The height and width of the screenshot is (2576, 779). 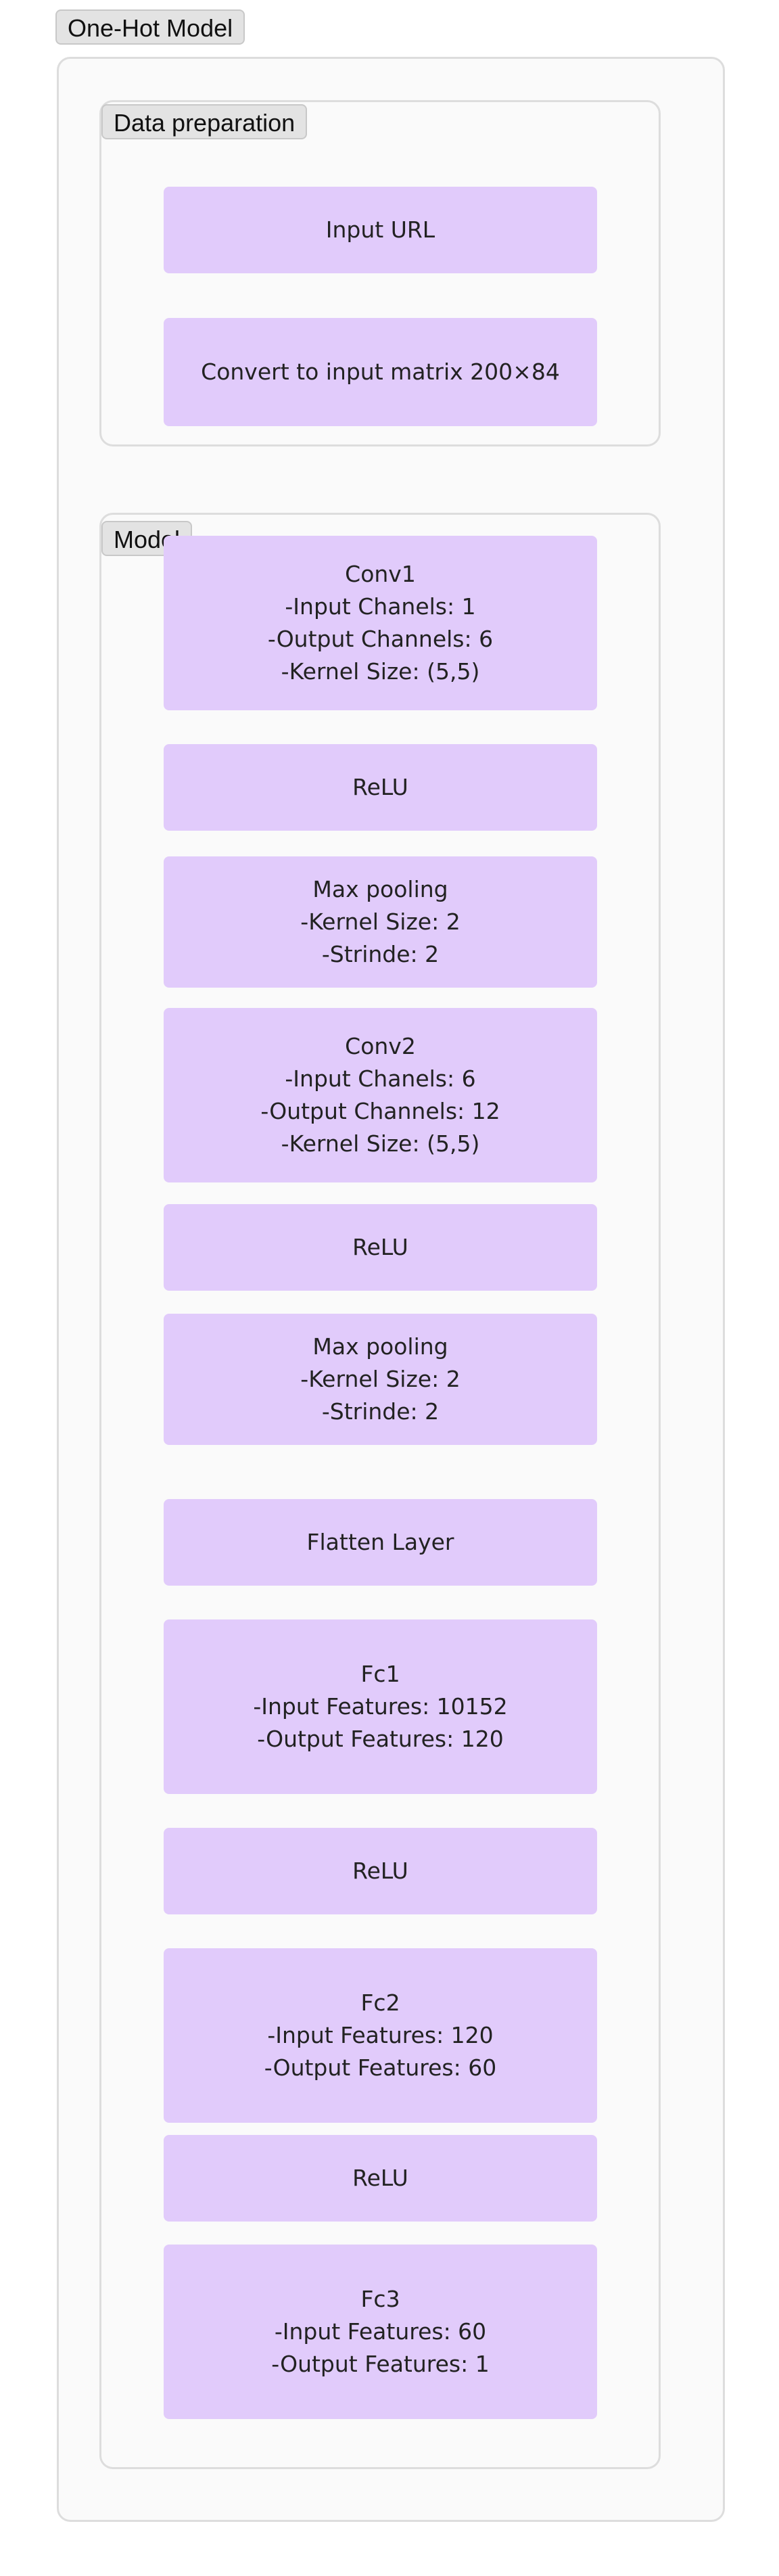 I want to click on node-line: -Output Features: 1, so click(x=380, y=2364).